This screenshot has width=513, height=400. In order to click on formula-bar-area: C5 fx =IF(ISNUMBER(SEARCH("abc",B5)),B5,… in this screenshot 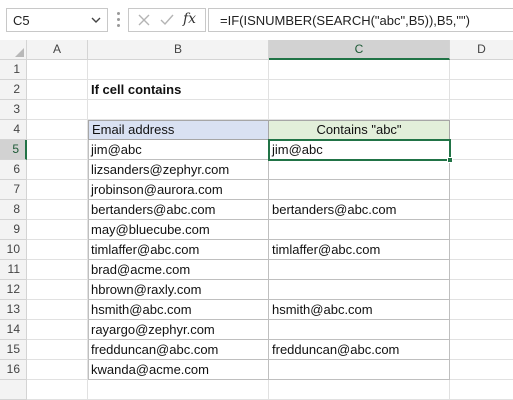, I will do `click(256, 20)`.